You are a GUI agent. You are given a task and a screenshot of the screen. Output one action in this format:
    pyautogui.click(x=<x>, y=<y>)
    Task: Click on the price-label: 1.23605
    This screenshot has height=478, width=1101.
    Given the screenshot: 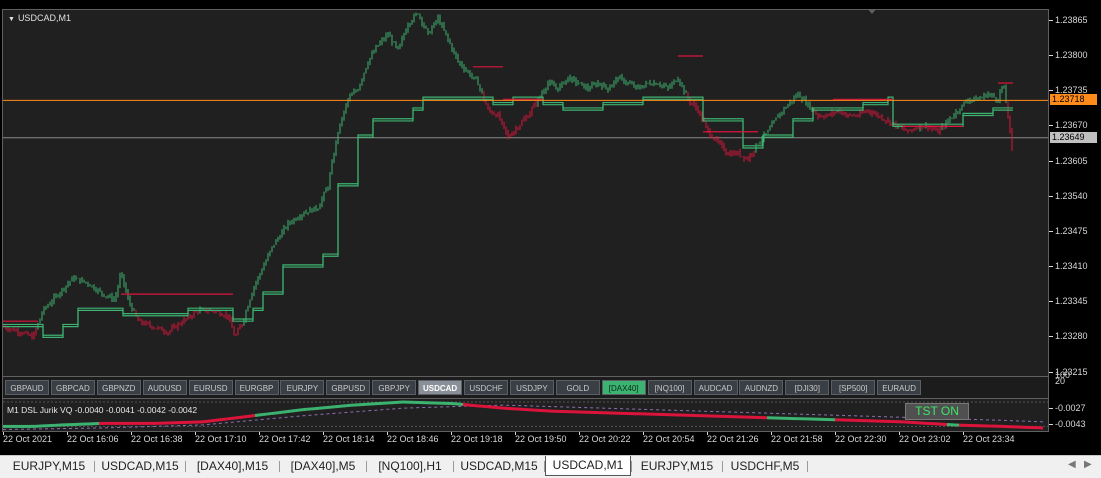 What is the action you would take?
    pyautogui.click(x=1071, y=161)
    